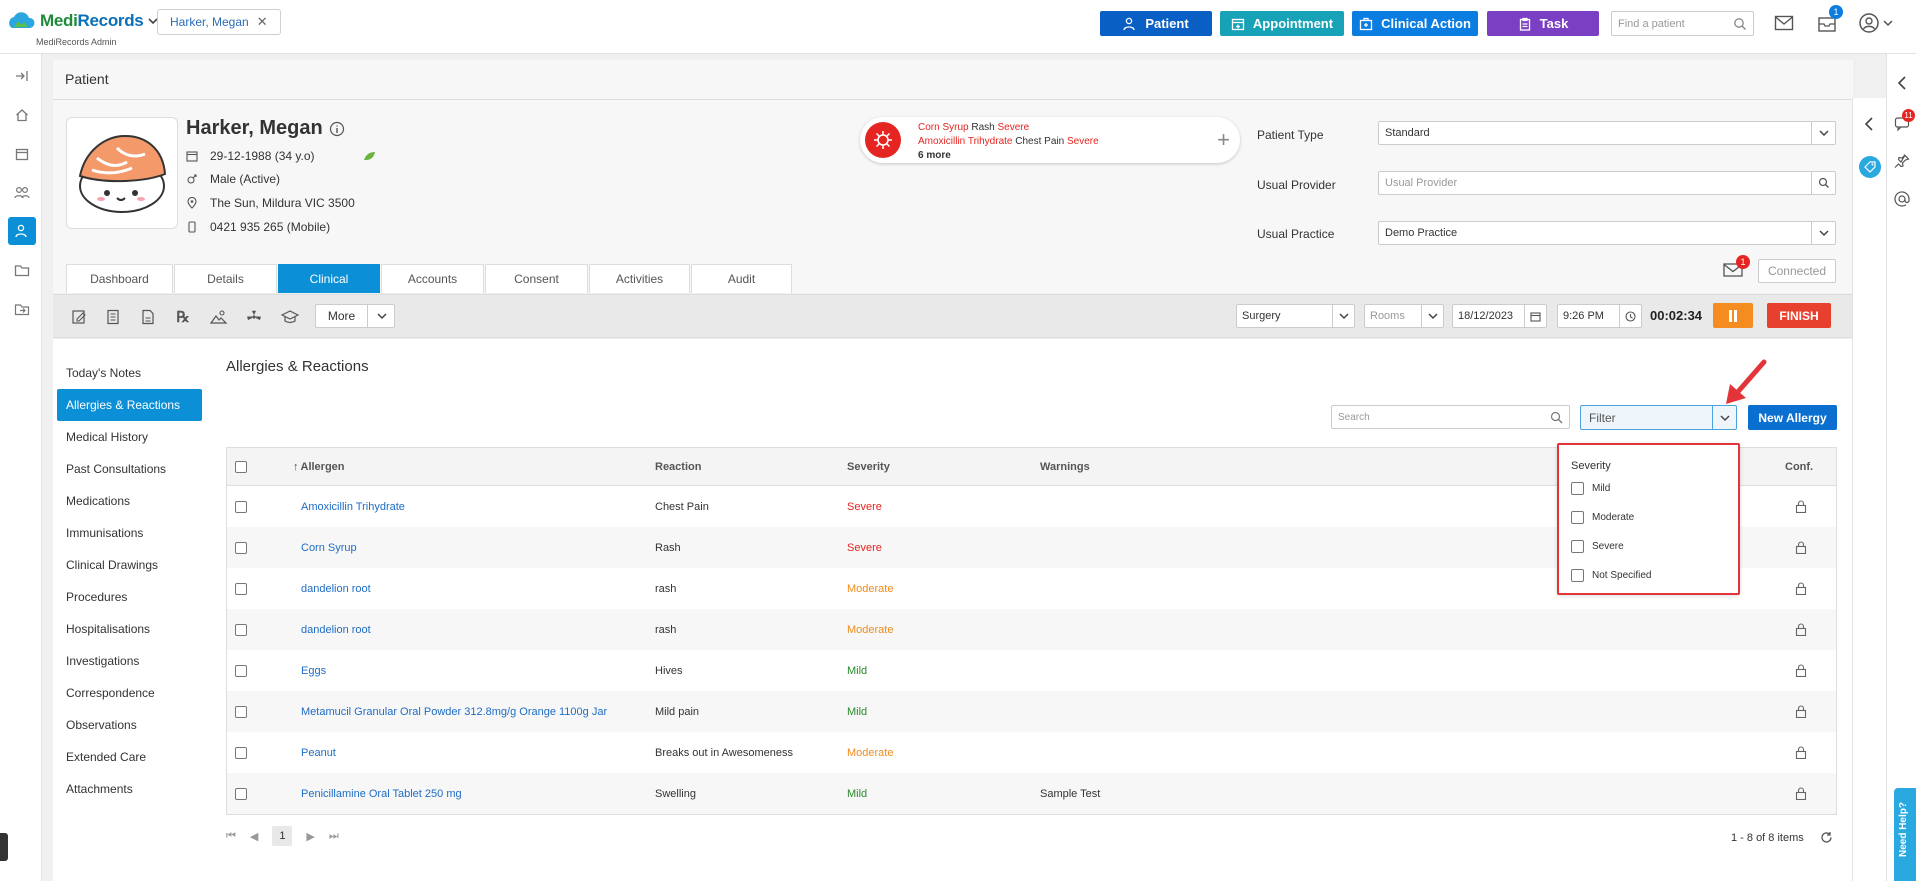  What do you see at coordinates (934, 155) in the screenshot?
I see `allergy-more: 6 more` at bounding box center [934, 155].